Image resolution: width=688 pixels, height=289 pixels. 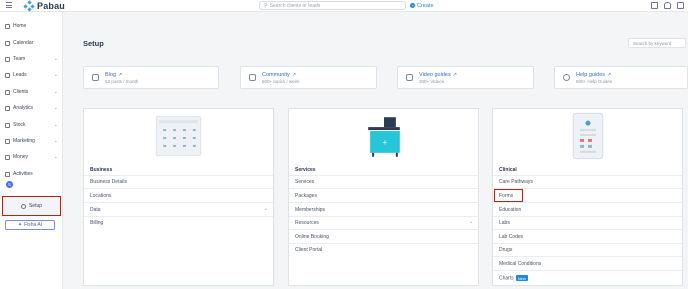 What do you see at coordinates (100, 196) in the screenshot?
I see `setup-link-locations: Locations` at bounding box center [100, 196].